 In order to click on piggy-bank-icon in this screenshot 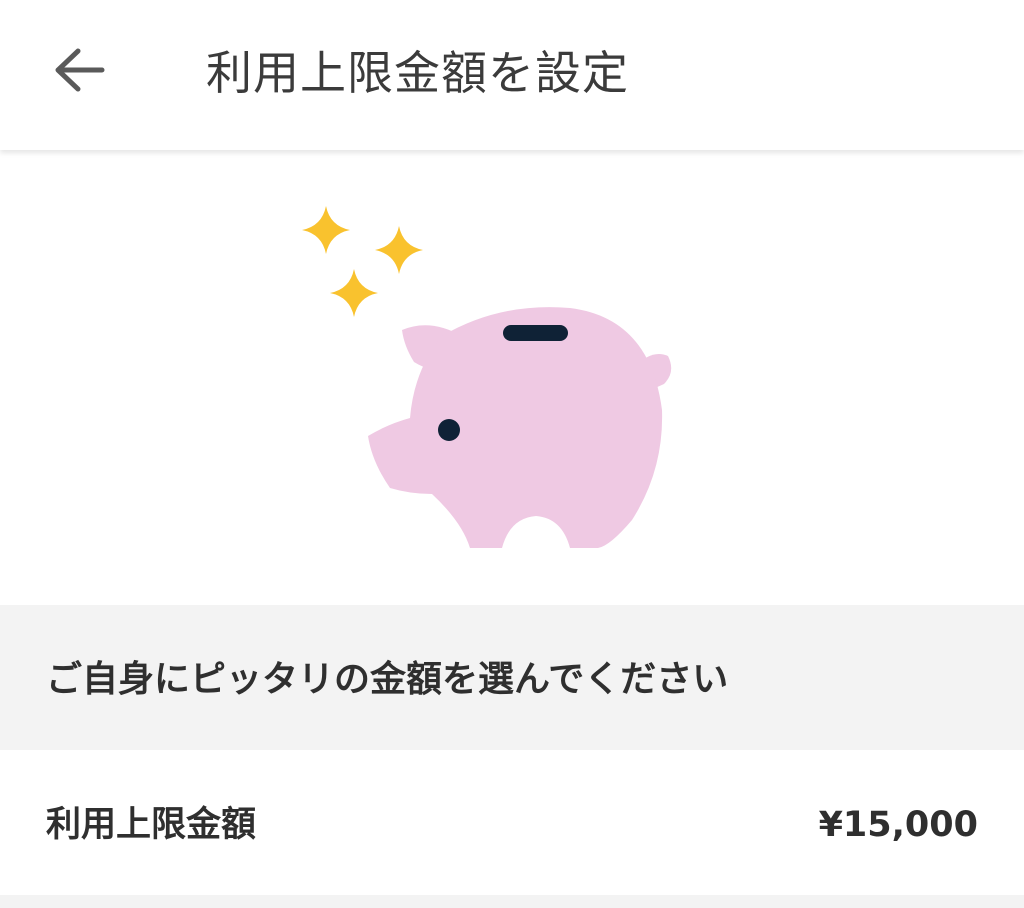, I will do `click(520, 427)`.